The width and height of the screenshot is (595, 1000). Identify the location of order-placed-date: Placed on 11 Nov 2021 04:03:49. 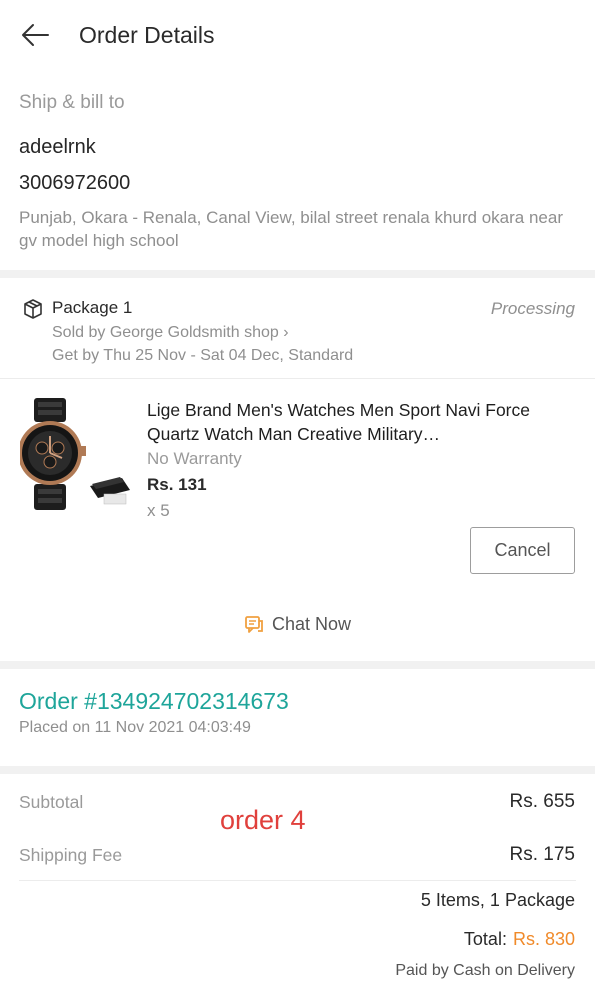
(135, 727).